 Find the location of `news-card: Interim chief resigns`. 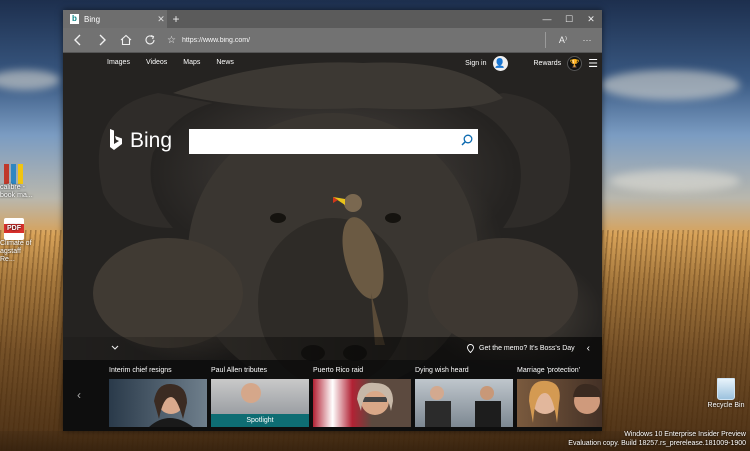

news-card: Interim chief resigns is located at coordinates (158, 396).